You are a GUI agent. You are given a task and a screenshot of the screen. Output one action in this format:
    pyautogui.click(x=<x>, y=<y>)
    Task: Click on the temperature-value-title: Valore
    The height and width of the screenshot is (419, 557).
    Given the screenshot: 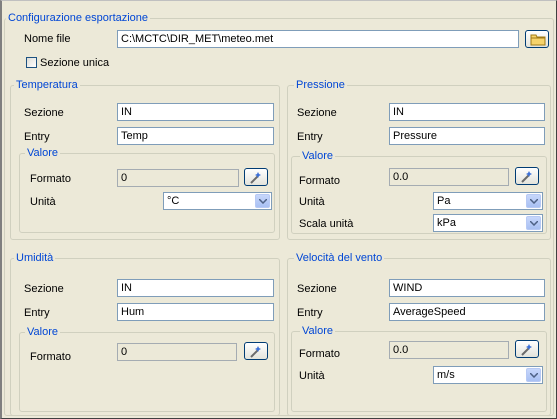 What is the action you would take?
    pyautogui.click(x=42, y=153)
    